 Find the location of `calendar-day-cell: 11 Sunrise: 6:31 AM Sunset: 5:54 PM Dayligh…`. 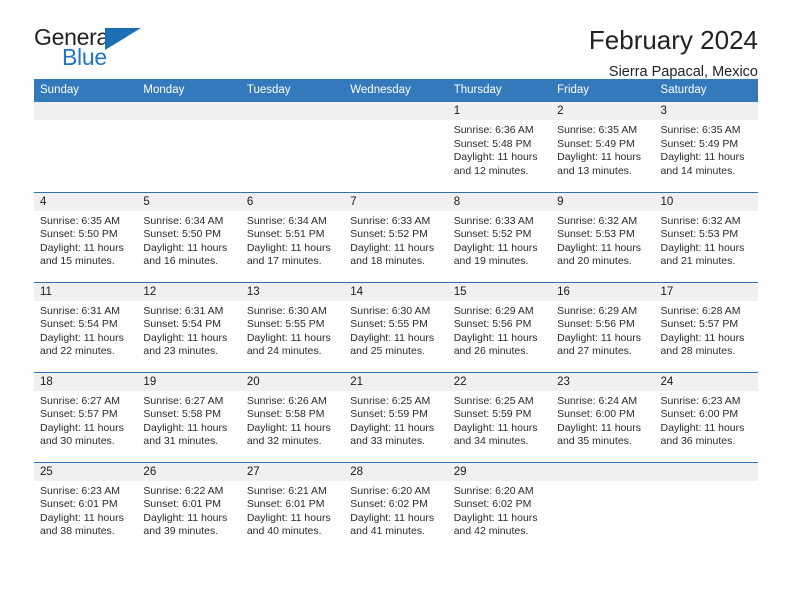

calendar-day-cell: 11 Sunrise: 6:31 AM Sunset: 5:54 PM Dayligh… is located at coordinates (86, 326).